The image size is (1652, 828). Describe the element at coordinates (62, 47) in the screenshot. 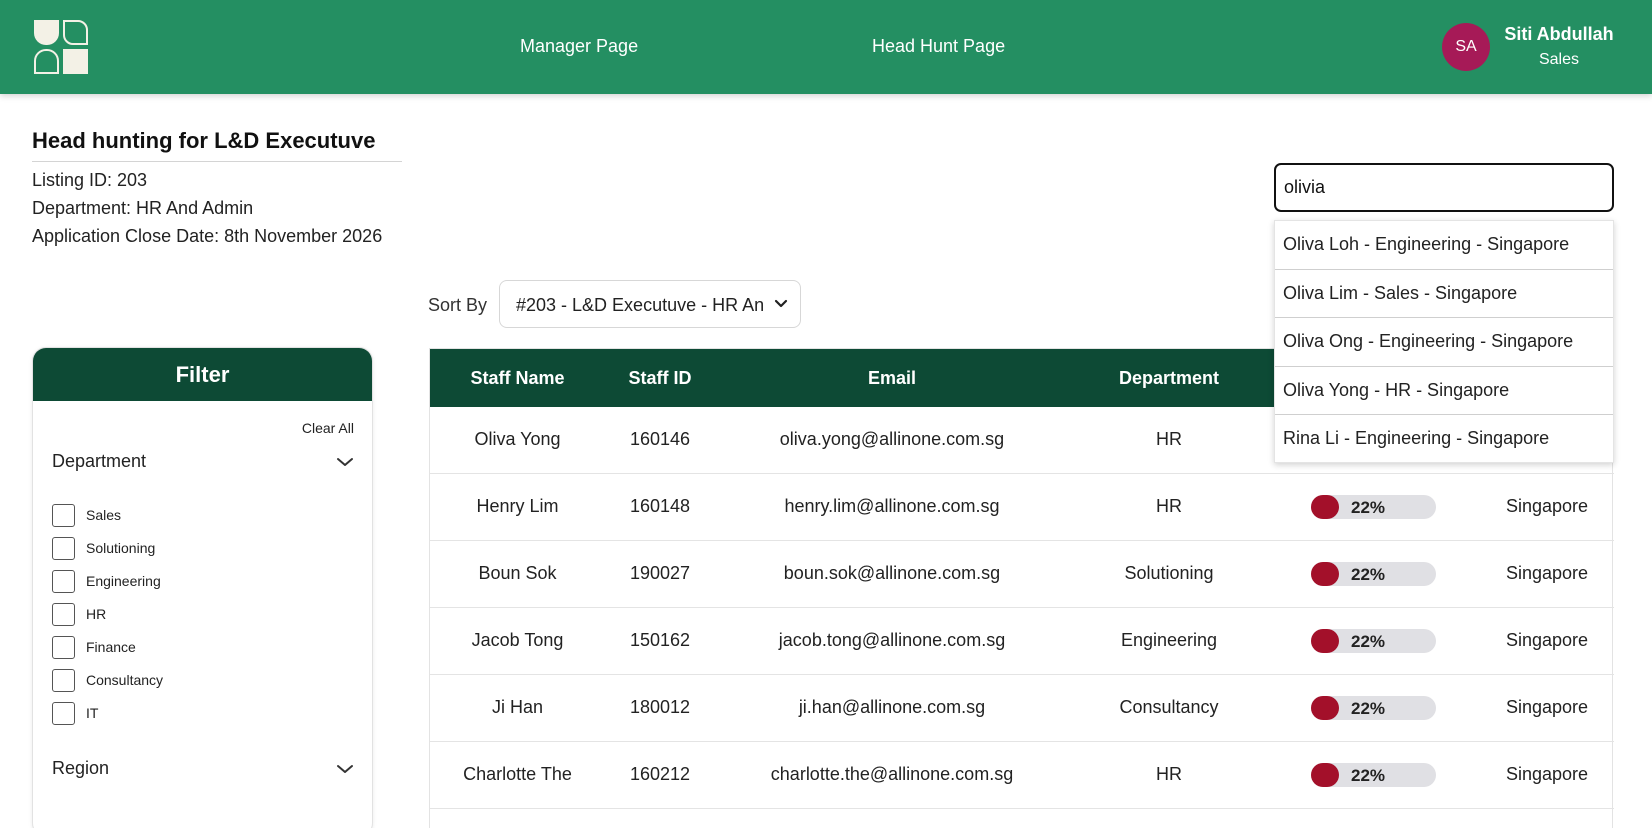

I see `app-logo` at that location.